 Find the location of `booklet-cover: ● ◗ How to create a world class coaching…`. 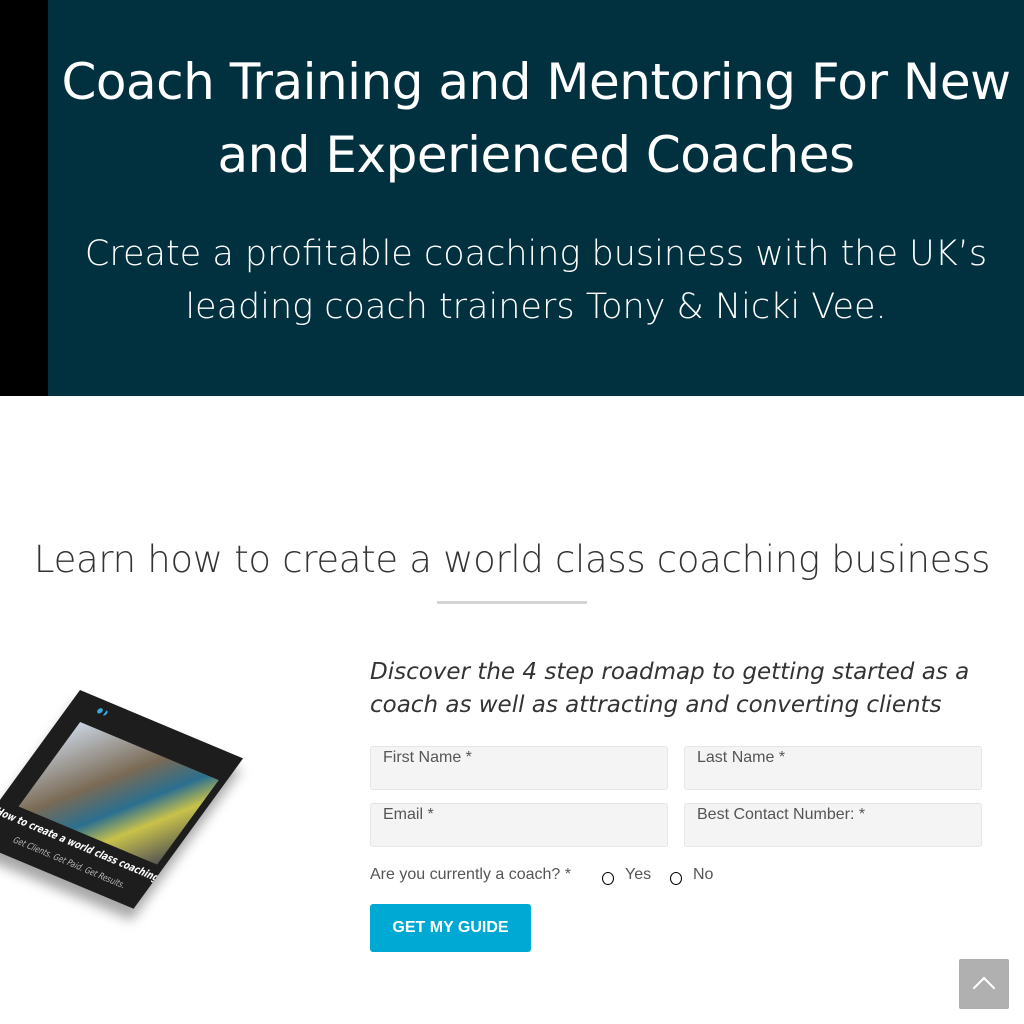

booklet-cover: ● ◗ How to create a world class coaching… is located at coordinates (122, 799).